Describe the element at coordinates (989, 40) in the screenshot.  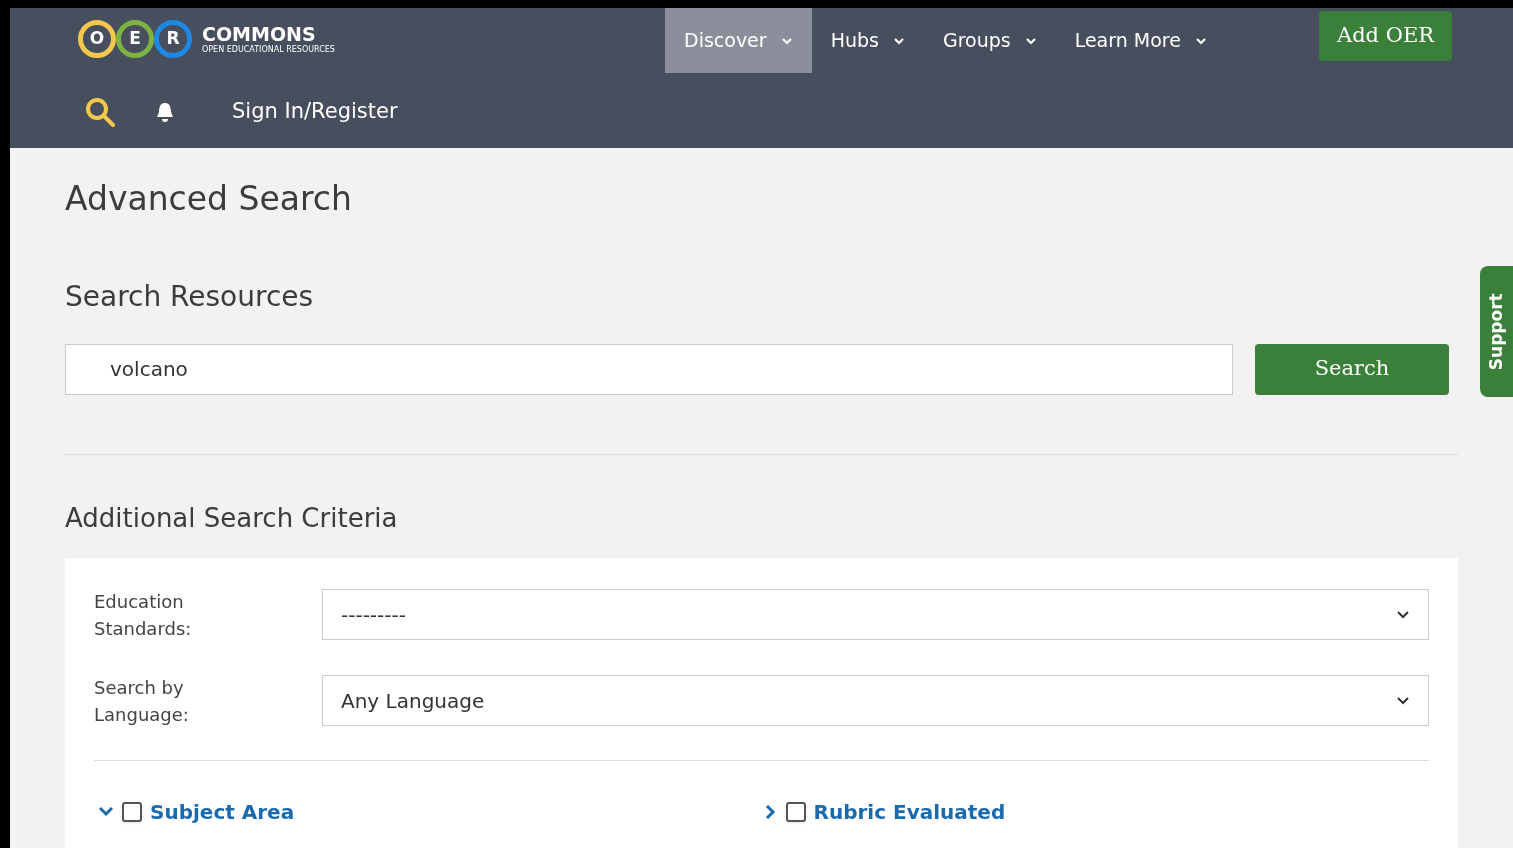
I see `nav-menu-item: Groups` at that location.